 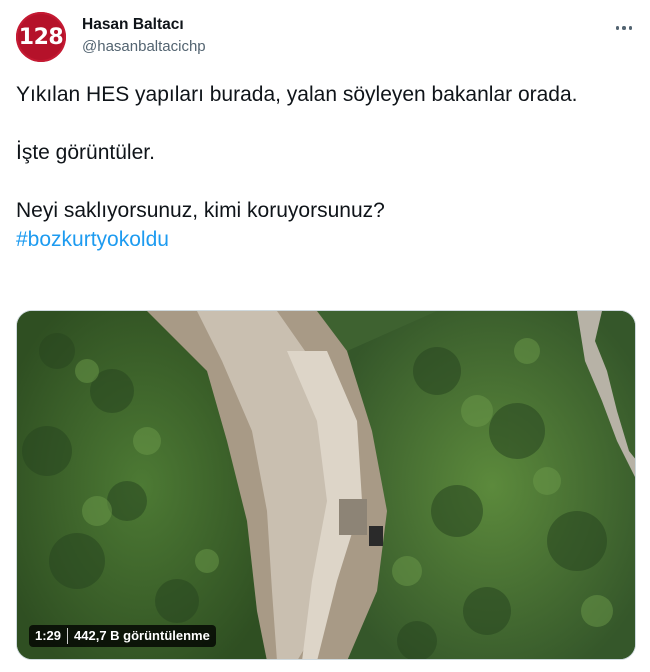 What do you see at coordinates (144, 36) in the screenshot?
I see `author-names: Hasan Baltacı @hasanbaltacichp` at bounding box center [144, 36].